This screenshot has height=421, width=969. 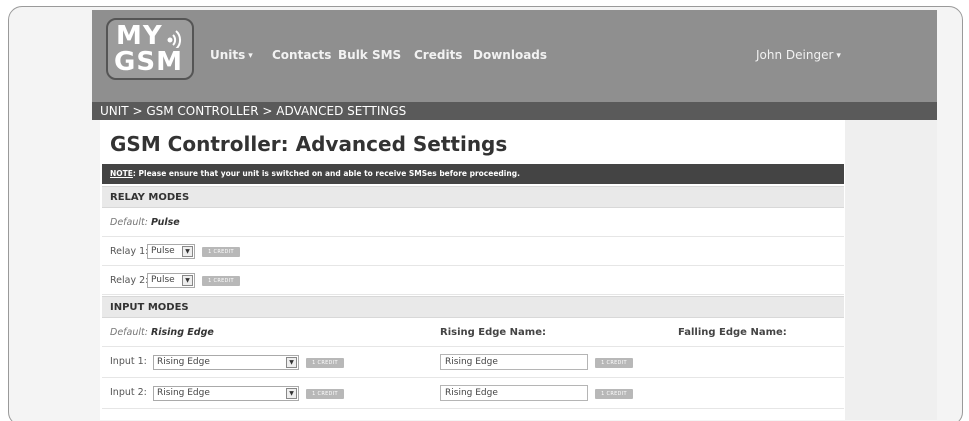 What do you see at coordinates (128, 392) in the screenshot?
I see `input-2-label: Input 2:` at bounding box center [128, 392].